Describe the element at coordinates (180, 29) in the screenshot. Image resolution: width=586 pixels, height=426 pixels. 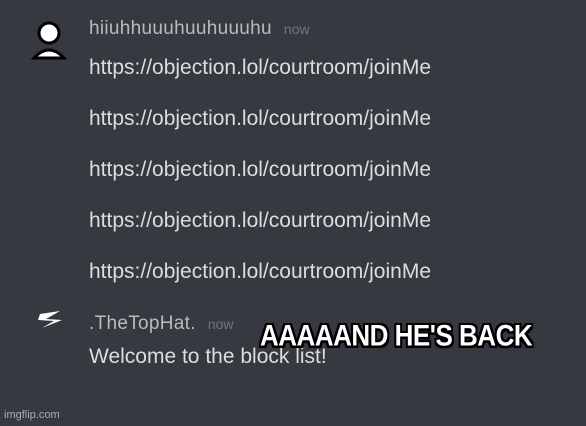
I see `username: hiiuhhuuuhuuhuuuhu` at that location.